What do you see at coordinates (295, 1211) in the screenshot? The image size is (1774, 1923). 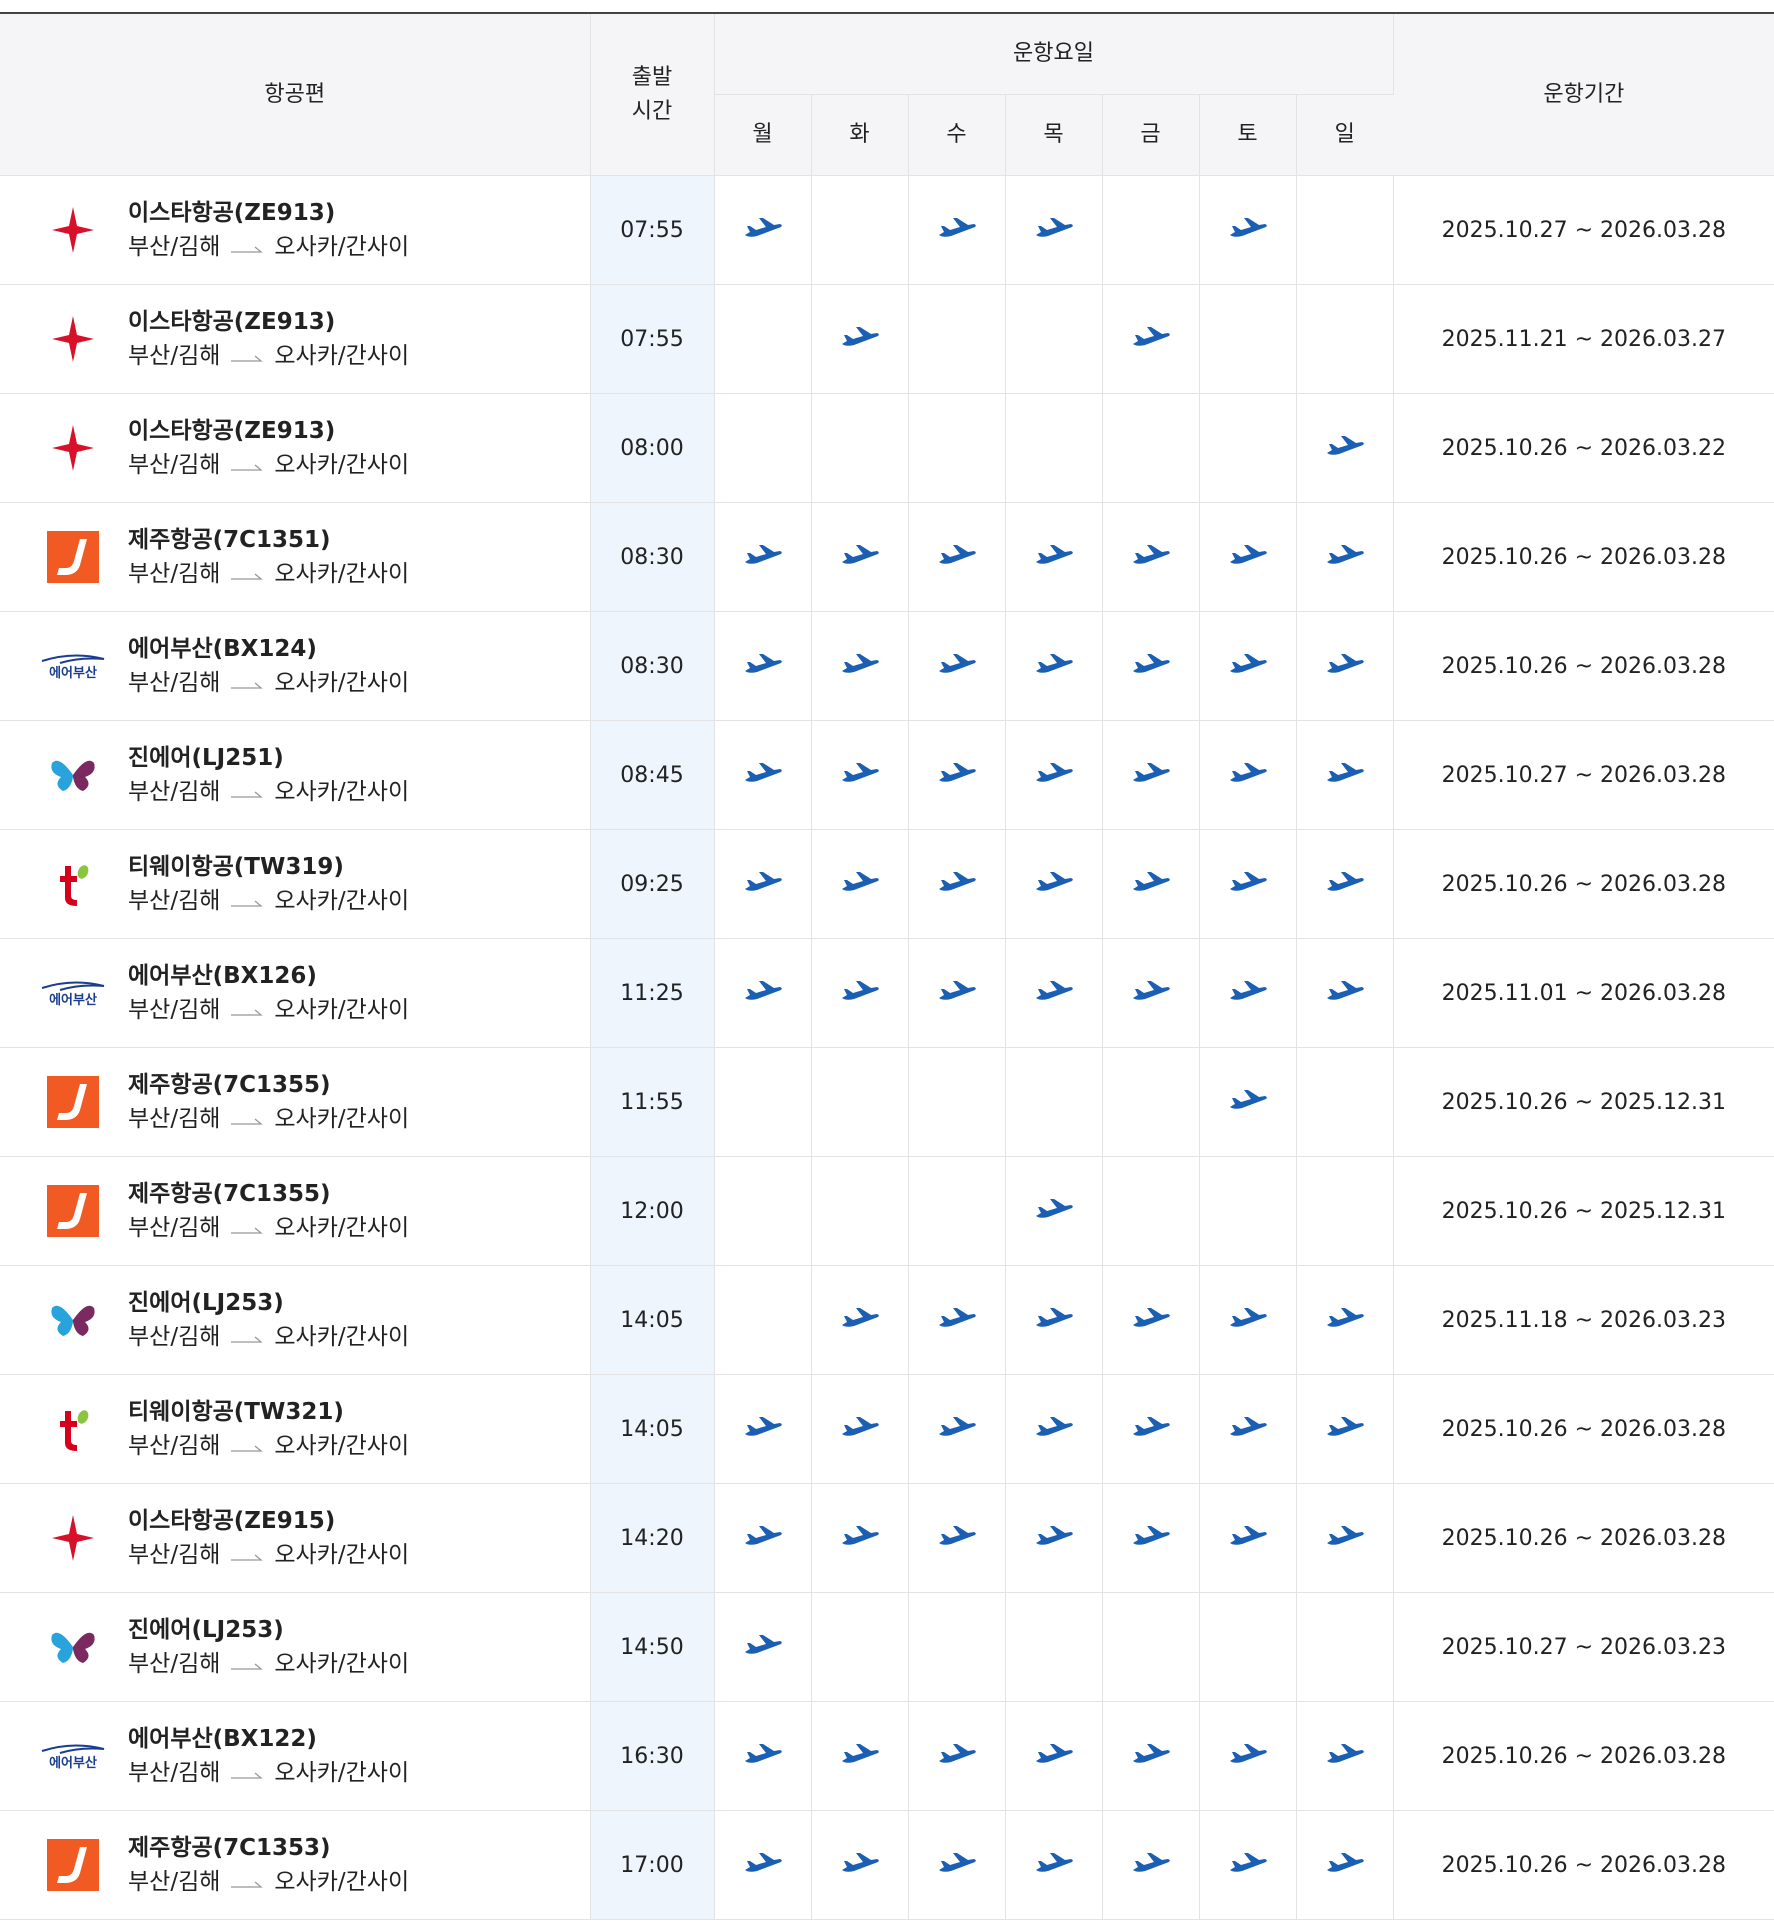 I see `flight-cell: 제주항공(7C1355) 부산/김해 오사카/간사이` at bounding box center [295, 1211].